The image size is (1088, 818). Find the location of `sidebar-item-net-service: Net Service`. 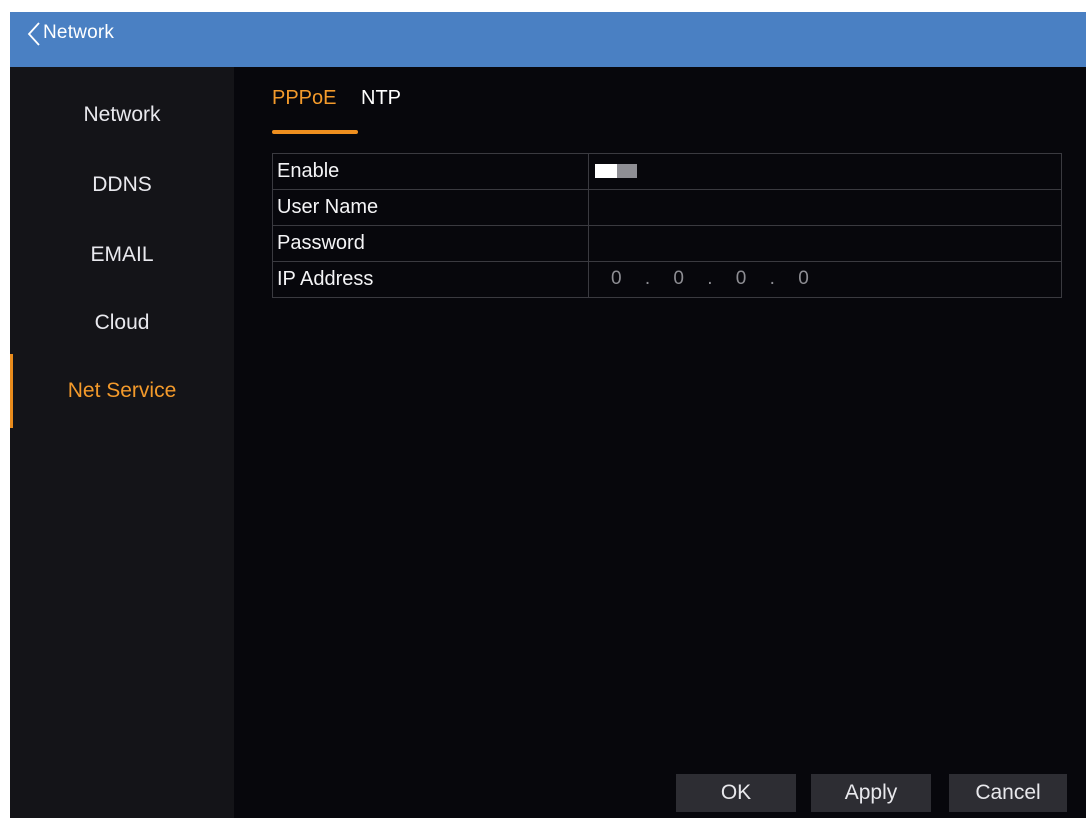

sidebar-item-net-service: Net Service is located at coordinates (122, 391).